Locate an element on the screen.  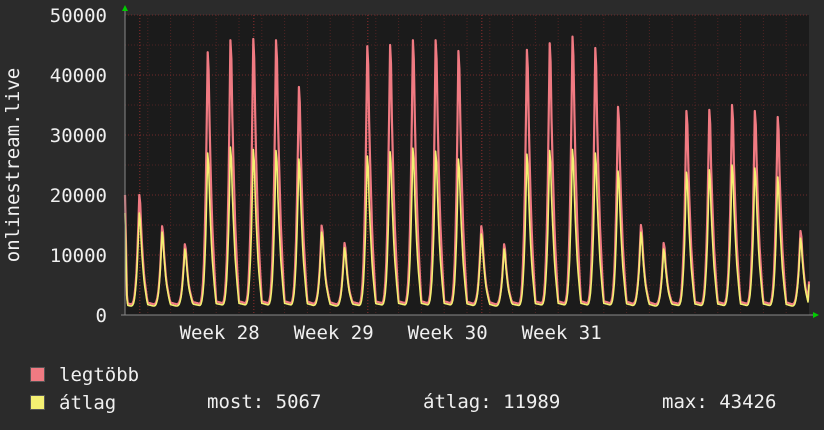
x-tick-label: Week 30 is located at coordinates (448, 333).